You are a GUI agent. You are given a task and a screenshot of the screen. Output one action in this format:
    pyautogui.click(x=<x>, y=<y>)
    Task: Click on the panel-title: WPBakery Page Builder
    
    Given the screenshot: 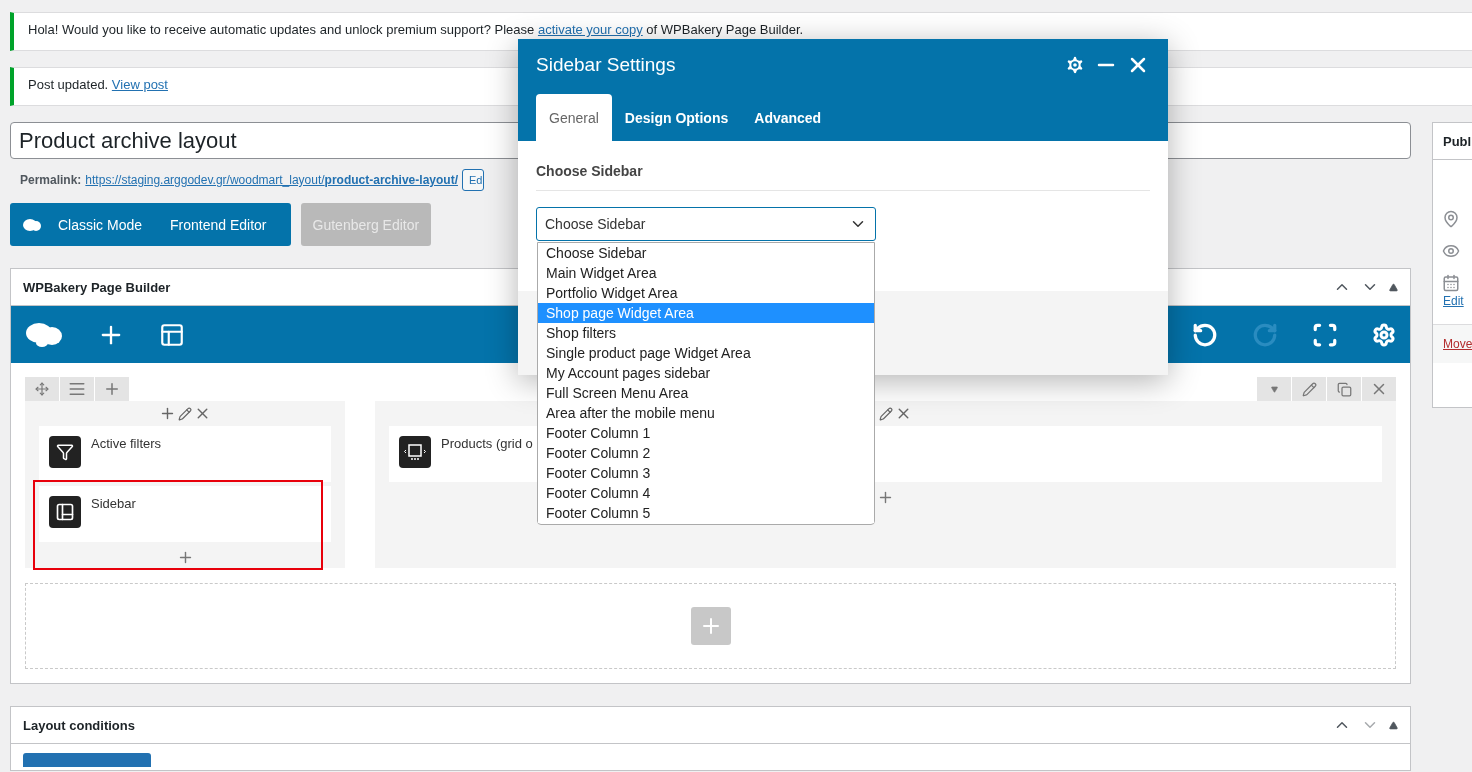 What is the action you would take?
    pyautogui.click(x=97, y=287)
    